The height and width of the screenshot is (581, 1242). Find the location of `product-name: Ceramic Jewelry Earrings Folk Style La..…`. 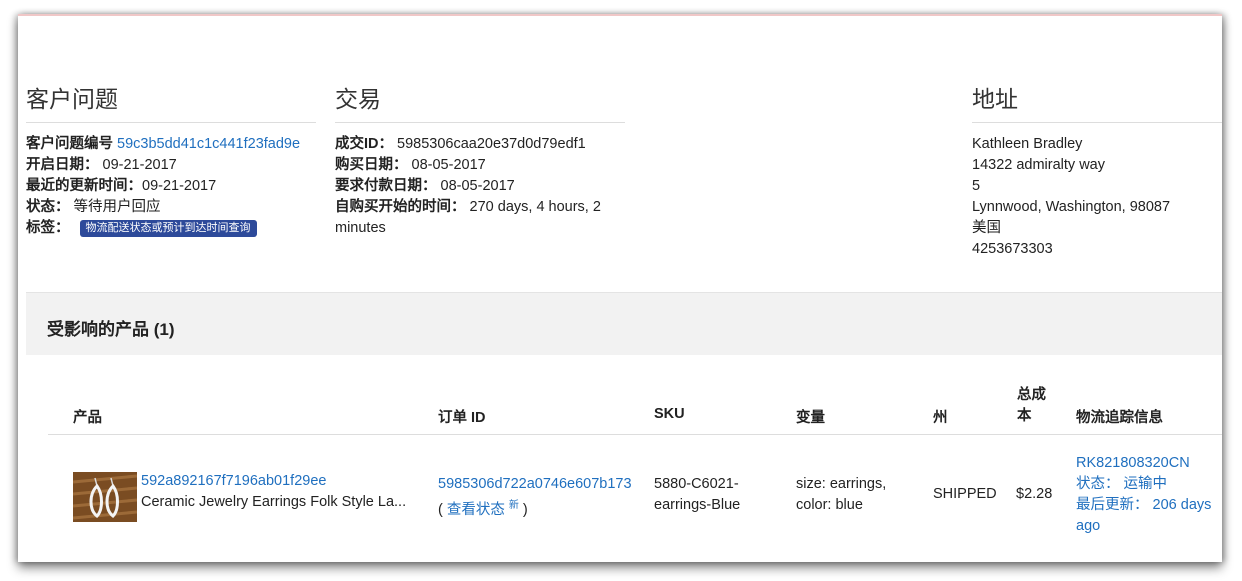

product-name: Ceramic Jewelry Earrings Folk Style La..… is located at coordinates (274, 502).